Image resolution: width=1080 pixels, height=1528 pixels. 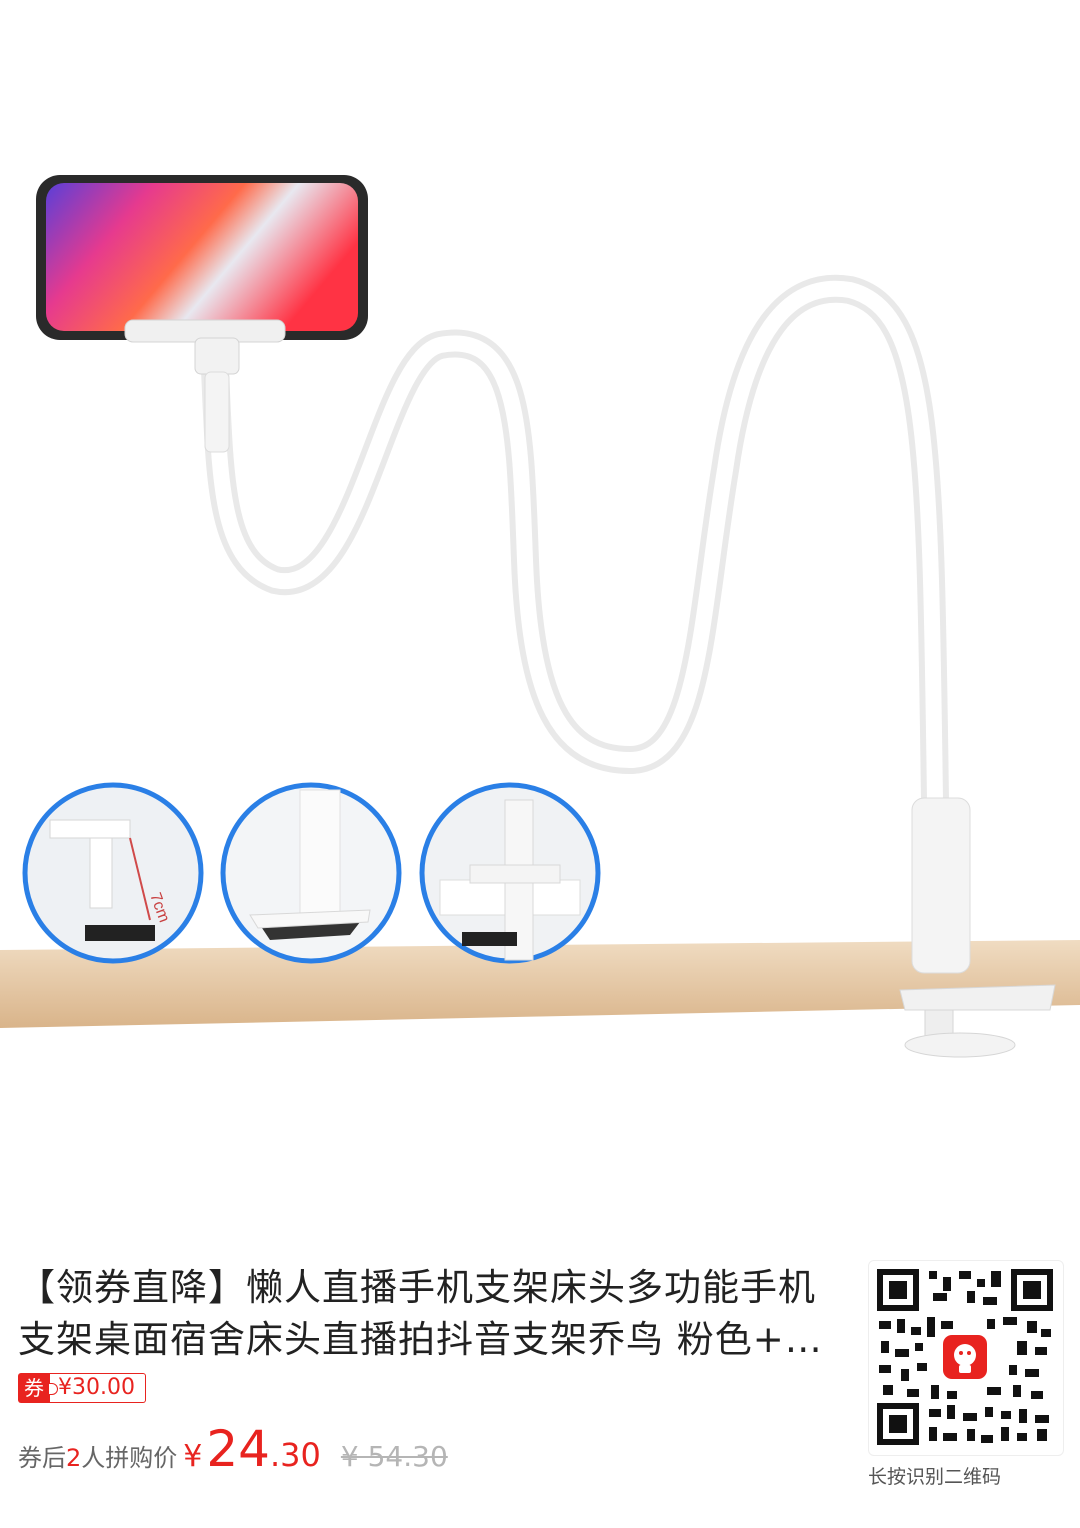 What do you see at coordinates (935, 1477) in the screenshot?
I see `qr-caption: 长按识别二维码` at bounding box center [935, 1477].